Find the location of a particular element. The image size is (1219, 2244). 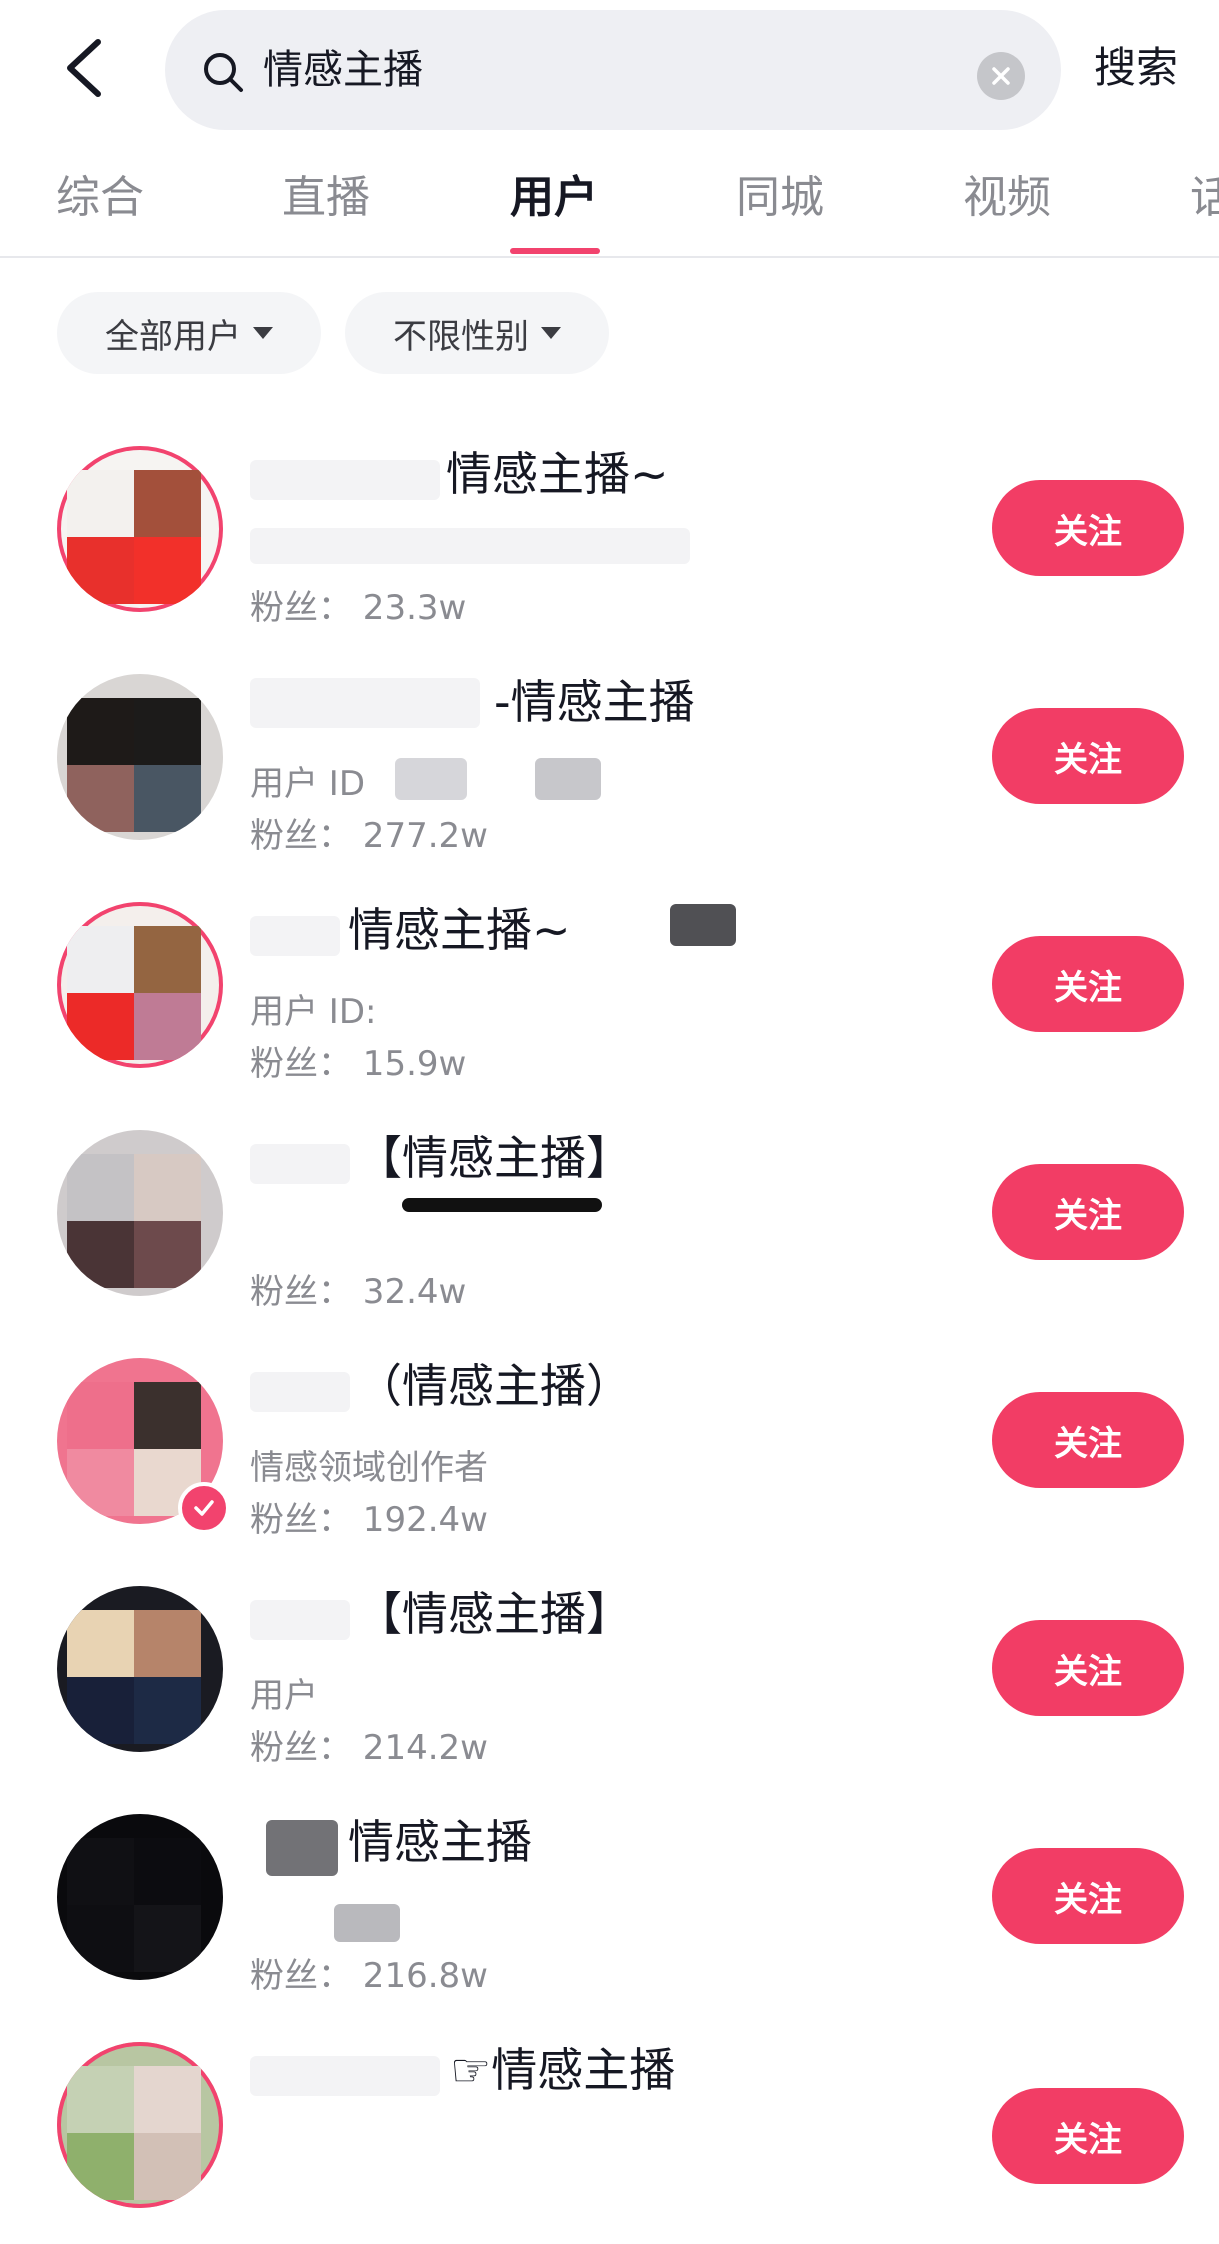

search-header: 情感主播 搜索 is located at coordinates (609, 70).